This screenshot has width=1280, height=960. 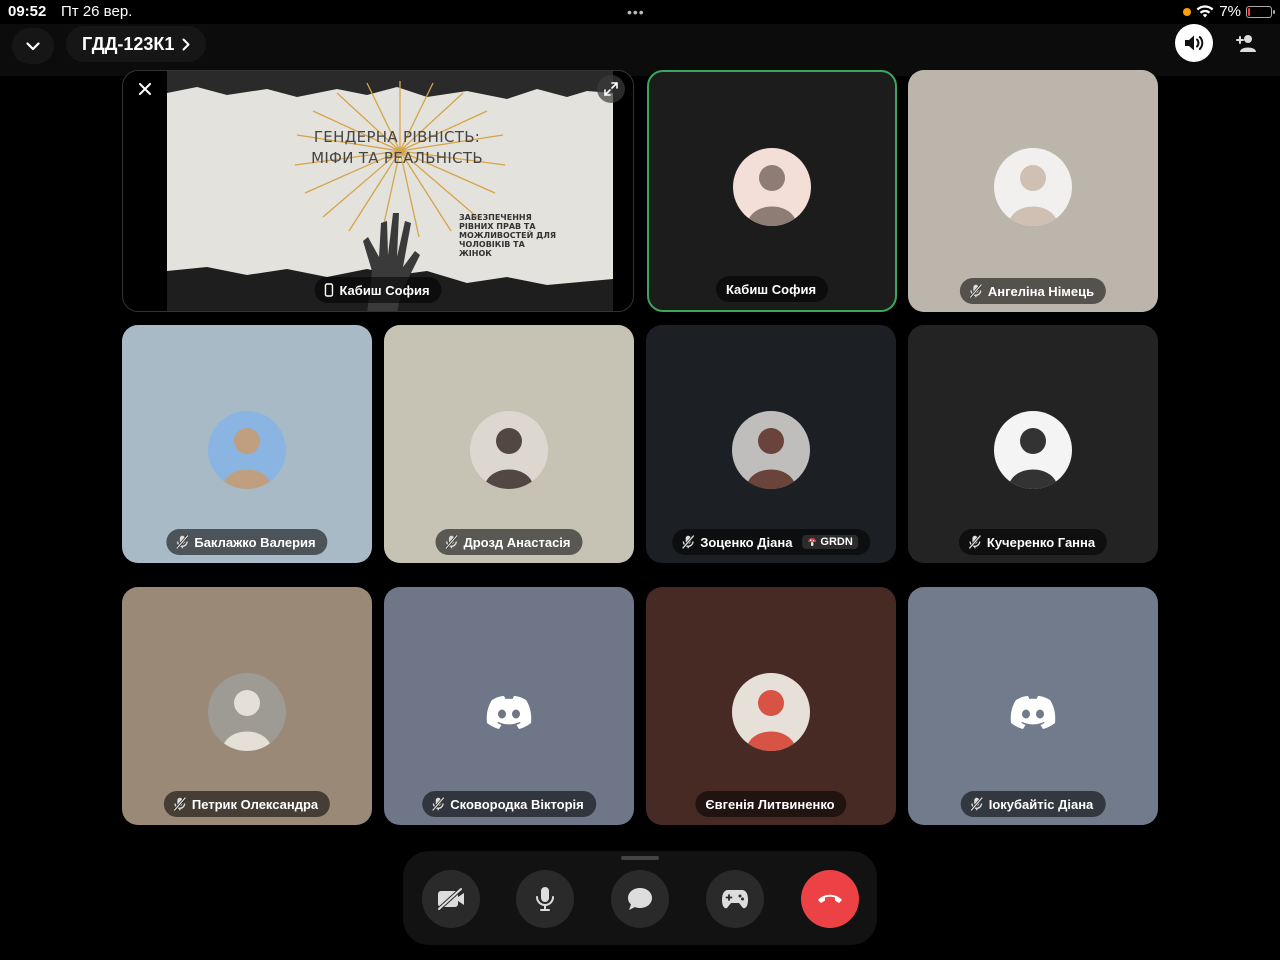 I want to click on participant-name: Євгенія Литвиненко, so click(x=770, y=804).